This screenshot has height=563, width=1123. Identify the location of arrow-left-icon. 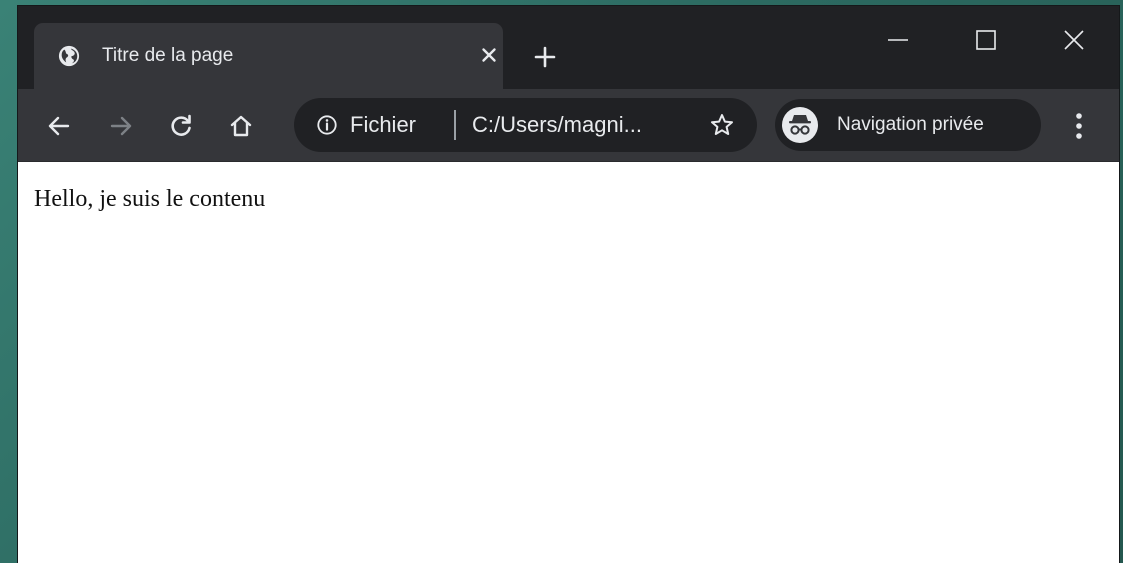
(59, 126).